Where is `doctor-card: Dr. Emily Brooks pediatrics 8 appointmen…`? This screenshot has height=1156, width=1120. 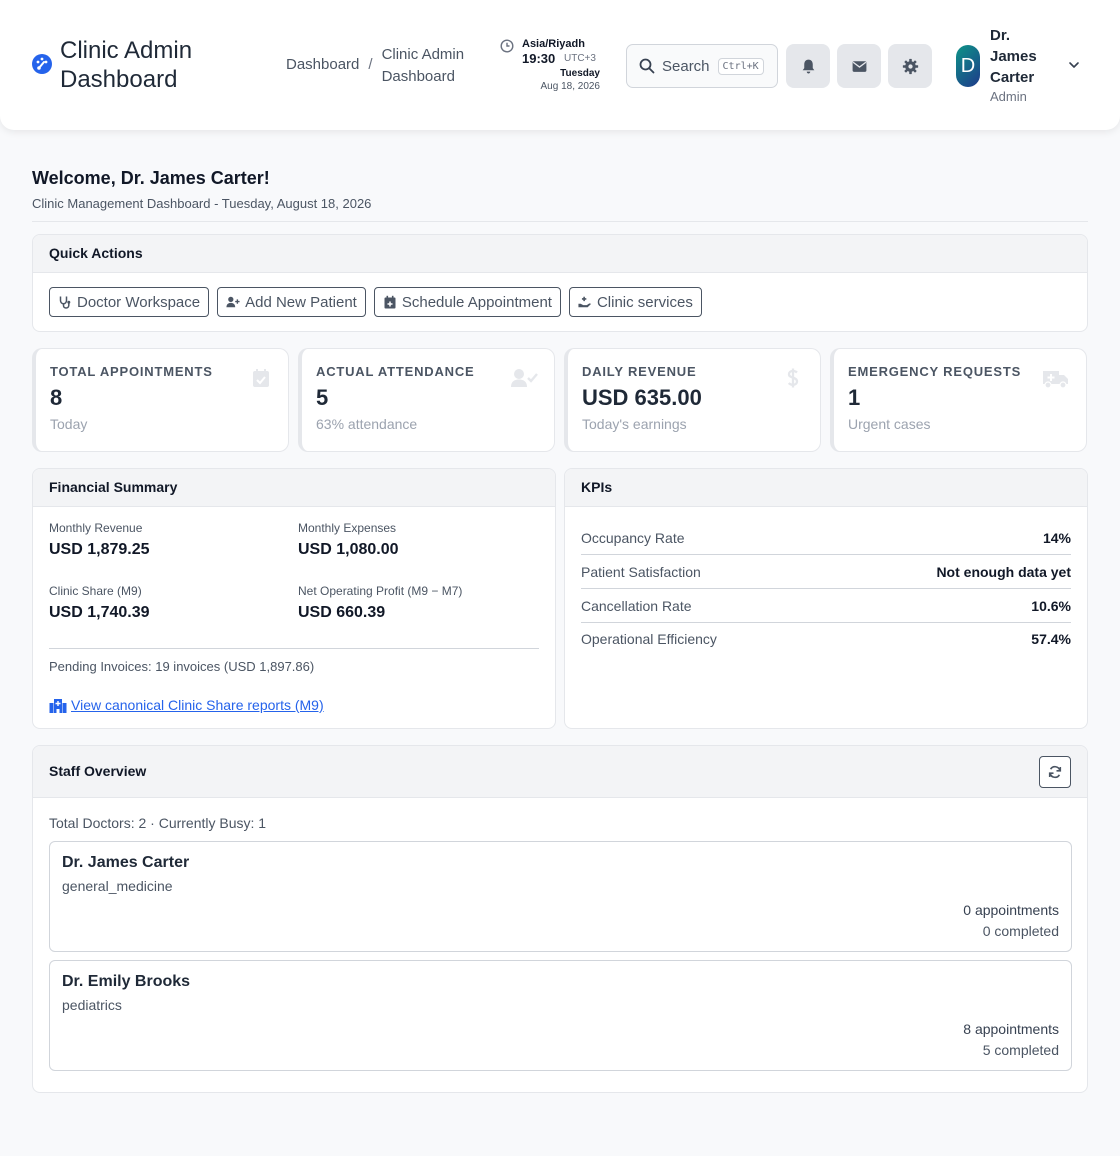
doctor-card: Dr. Emily Brooks pediatrics 8 appointmen… is located at coordinates (560, 1015).